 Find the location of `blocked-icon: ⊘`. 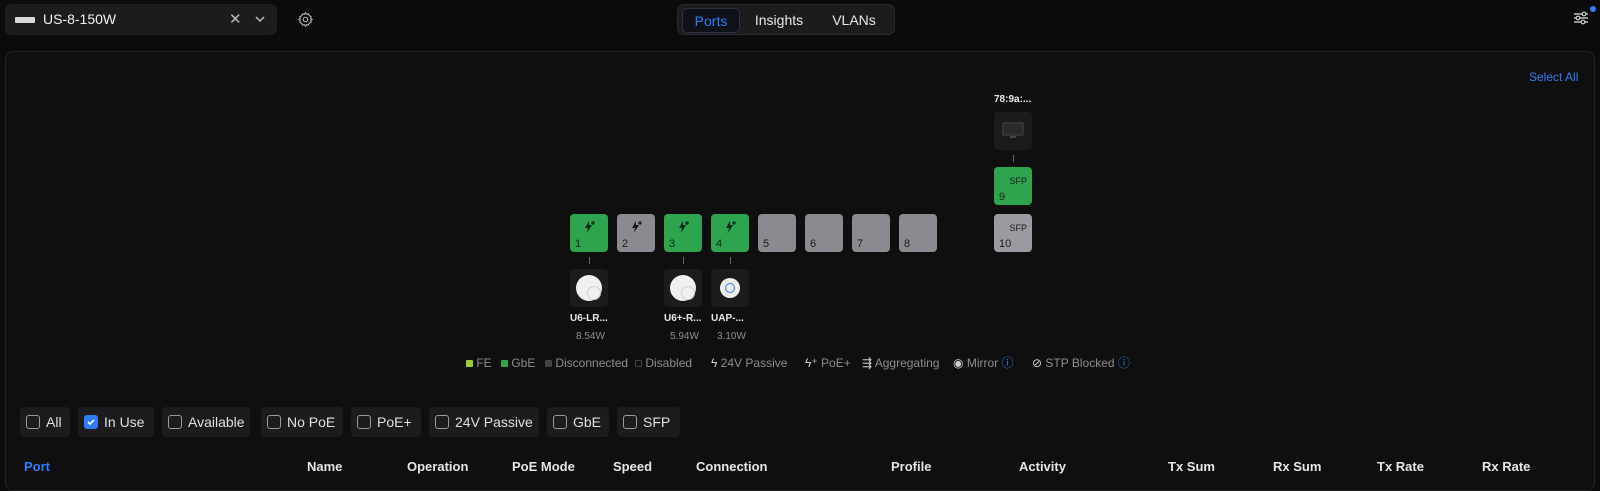

blocked-icon: ⊘ is located at coordinates (1037, 363).